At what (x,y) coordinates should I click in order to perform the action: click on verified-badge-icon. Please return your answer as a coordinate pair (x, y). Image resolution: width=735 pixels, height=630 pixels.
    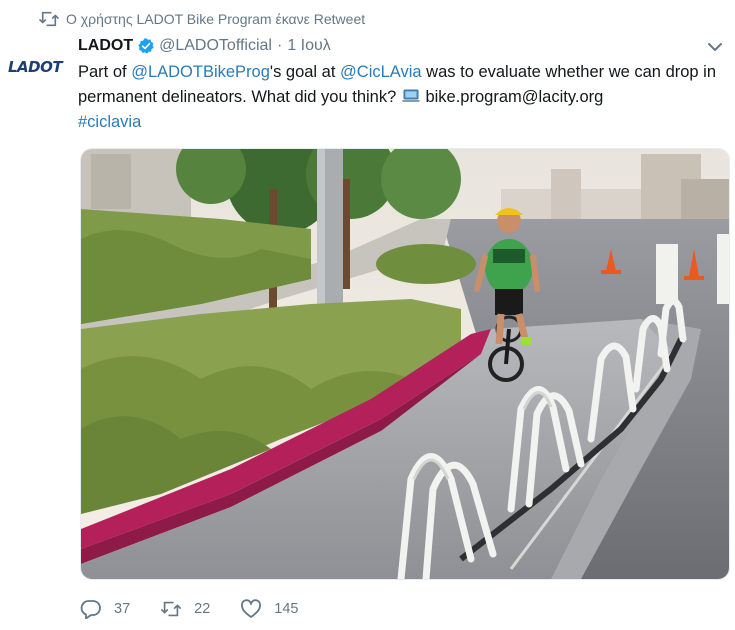
    Looking at the image, I should click on (146, 46).